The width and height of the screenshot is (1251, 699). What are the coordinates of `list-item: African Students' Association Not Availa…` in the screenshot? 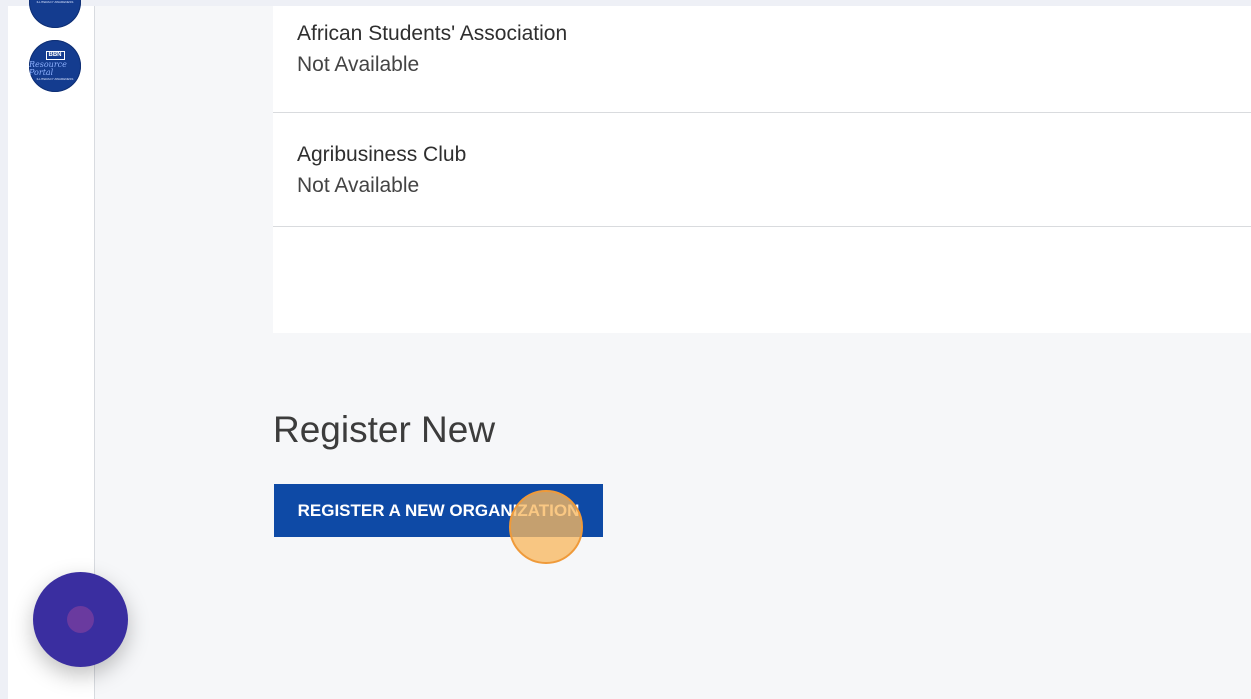 It's located at (762, 59).